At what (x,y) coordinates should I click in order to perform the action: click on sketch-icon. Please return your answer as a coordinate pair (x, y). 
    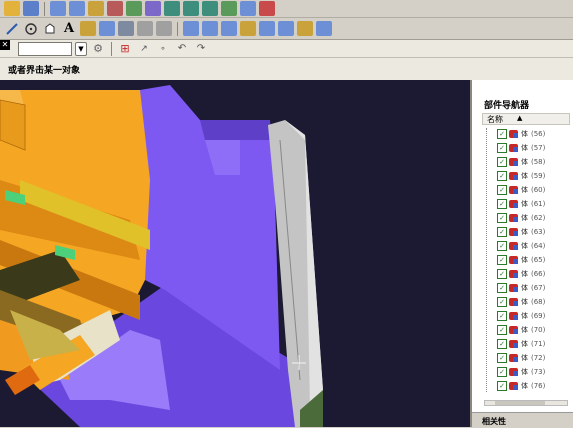
    Looking at the image, I should click on (12, 28).